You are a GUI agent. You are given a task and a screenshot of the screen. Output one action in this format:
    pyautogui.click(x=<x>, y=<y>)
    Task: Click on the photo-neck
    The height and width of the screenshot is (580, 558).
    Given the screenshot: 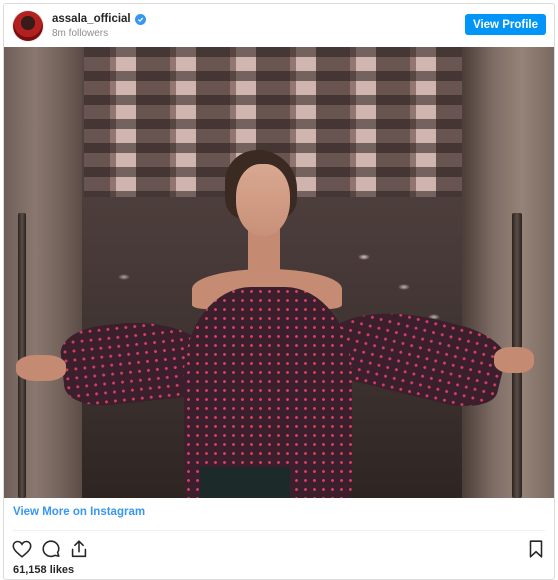 What is the action you would take?
    pyautogui.click(x=264, y=254)
    